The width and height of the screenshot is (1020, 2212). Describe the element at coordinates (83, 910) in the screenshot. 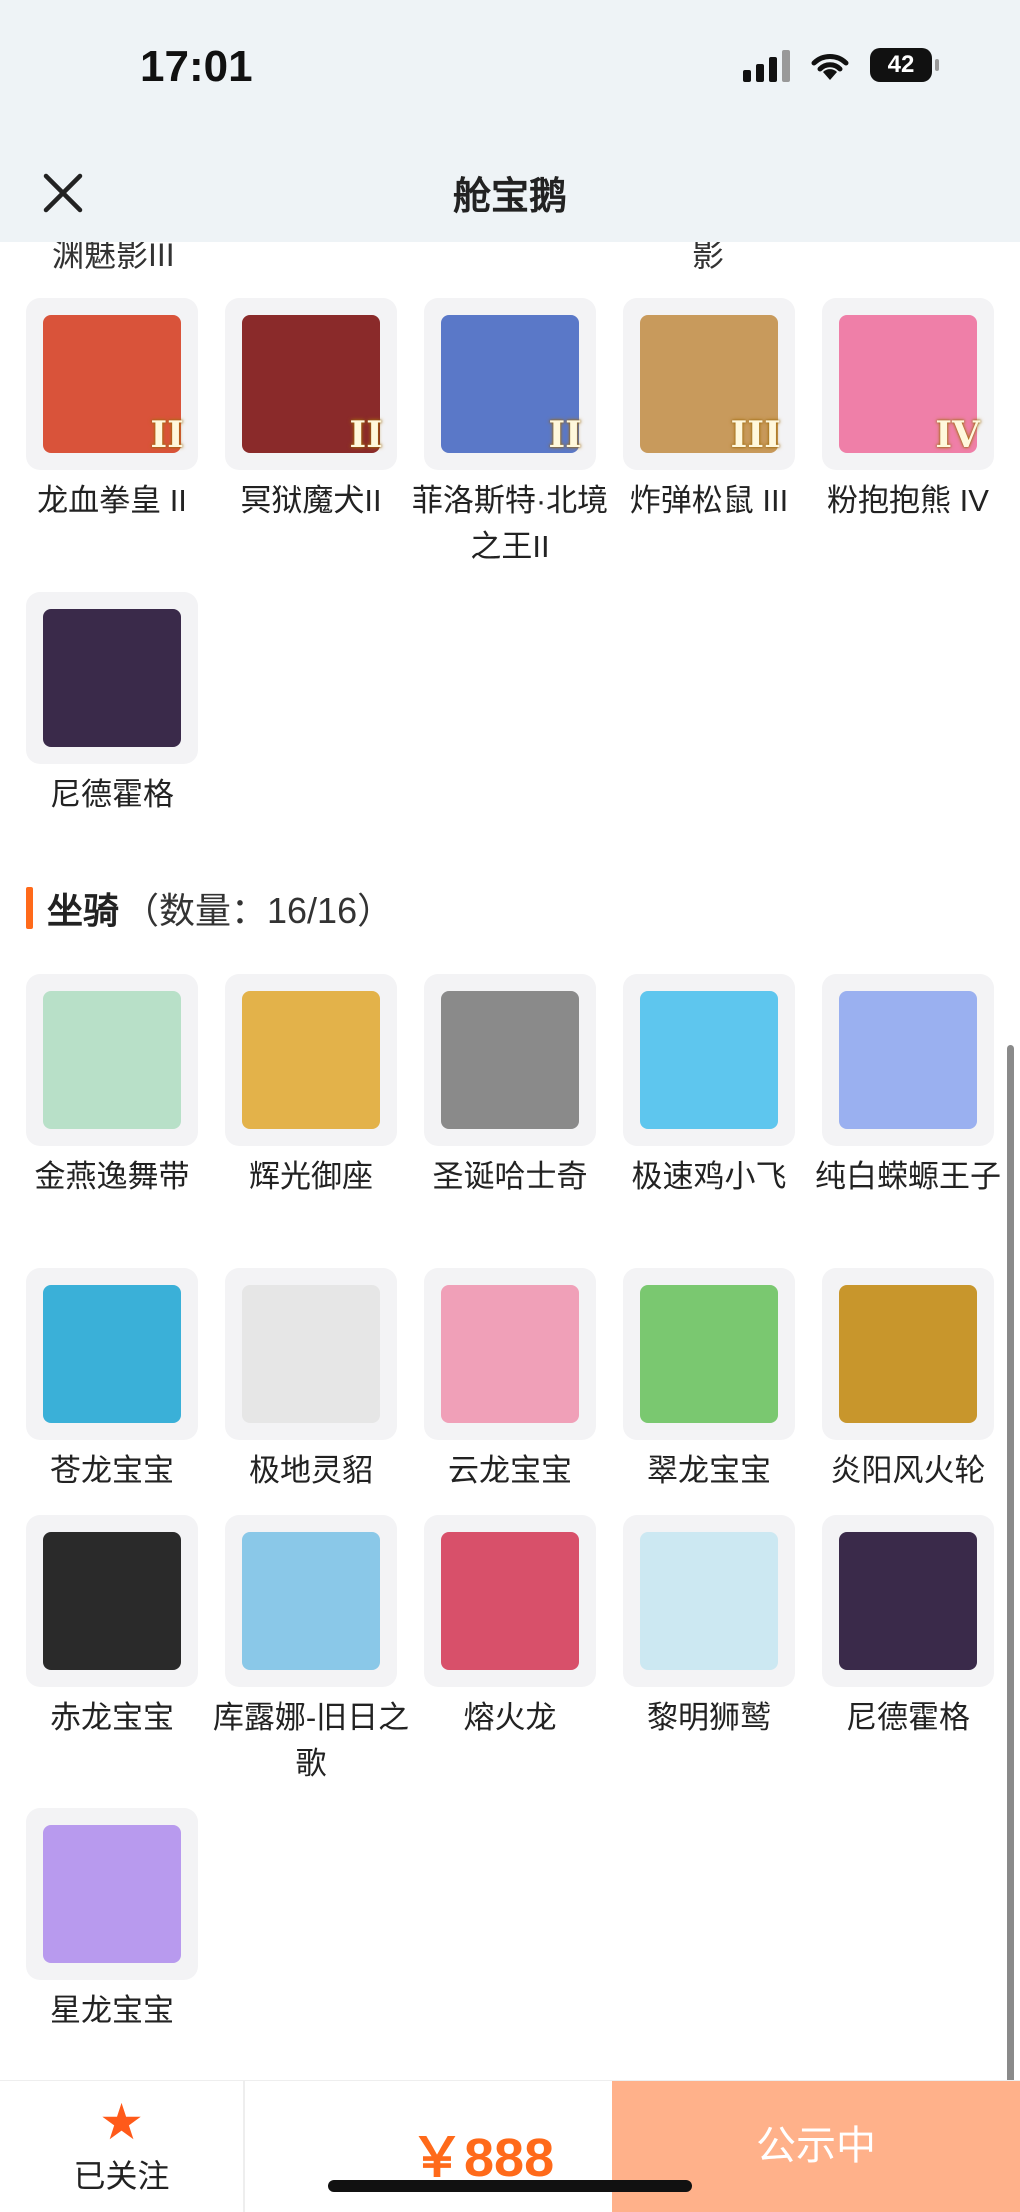

I see `section-name: 坐骑` at that location.